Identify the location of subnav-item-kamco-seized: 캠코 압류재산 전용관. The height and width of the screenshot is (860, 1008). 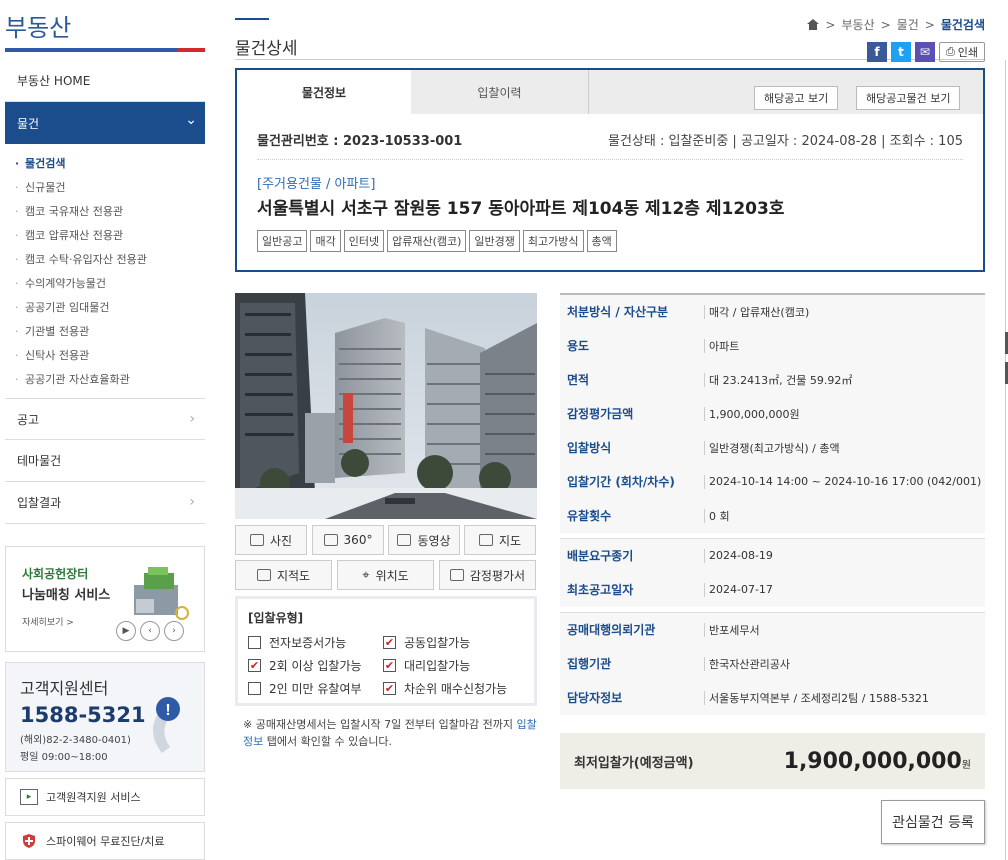
(110, 236).